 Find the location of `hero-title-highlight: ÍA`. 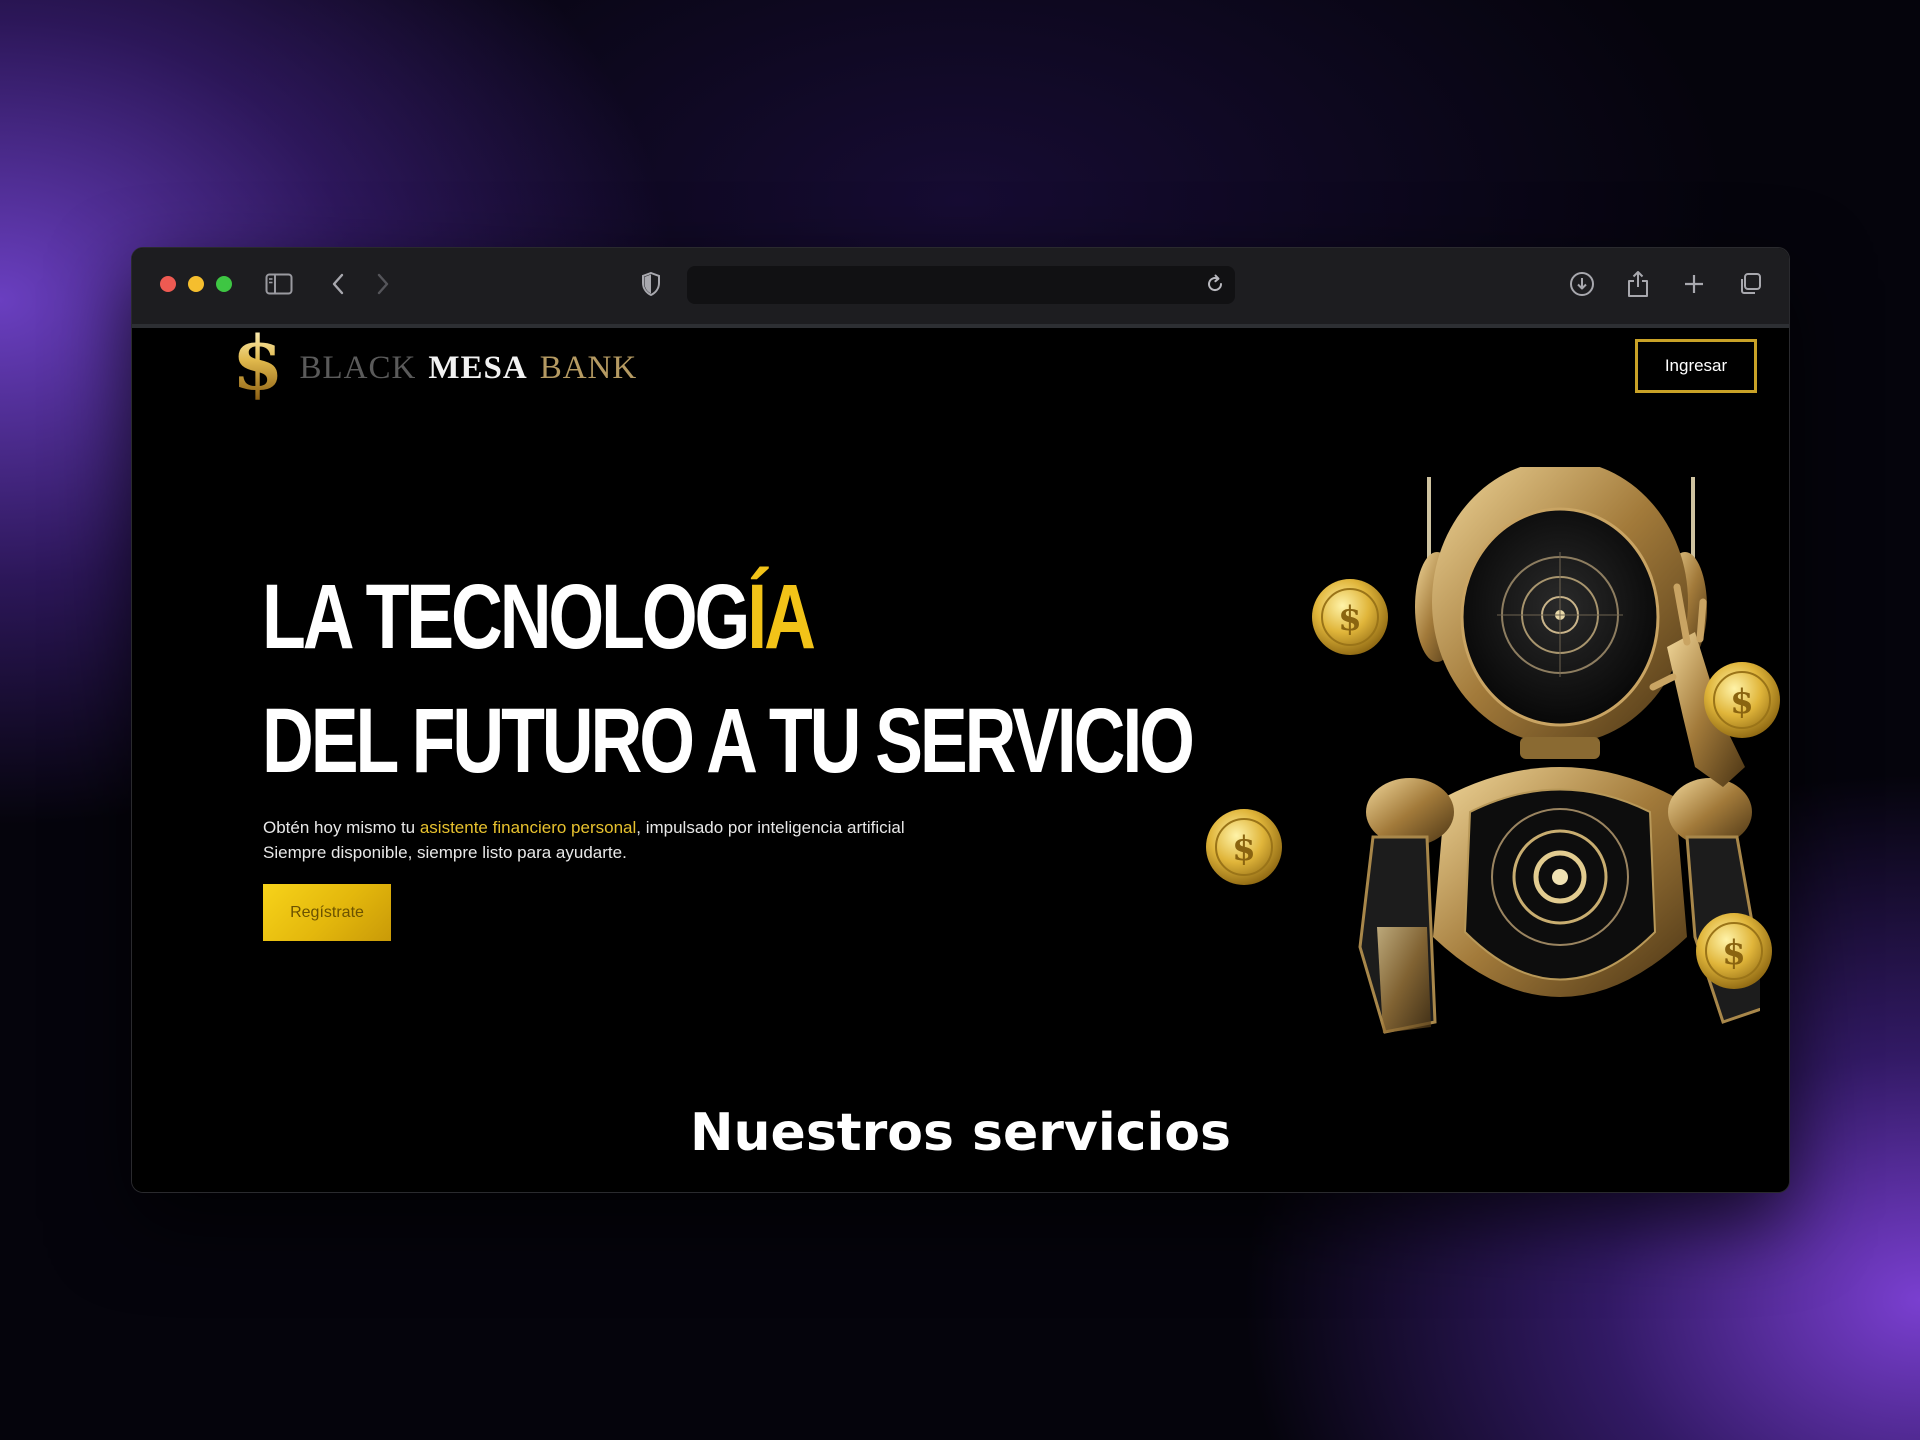

hero-title-highlight: ÍA is located at coordinates (781, 617).